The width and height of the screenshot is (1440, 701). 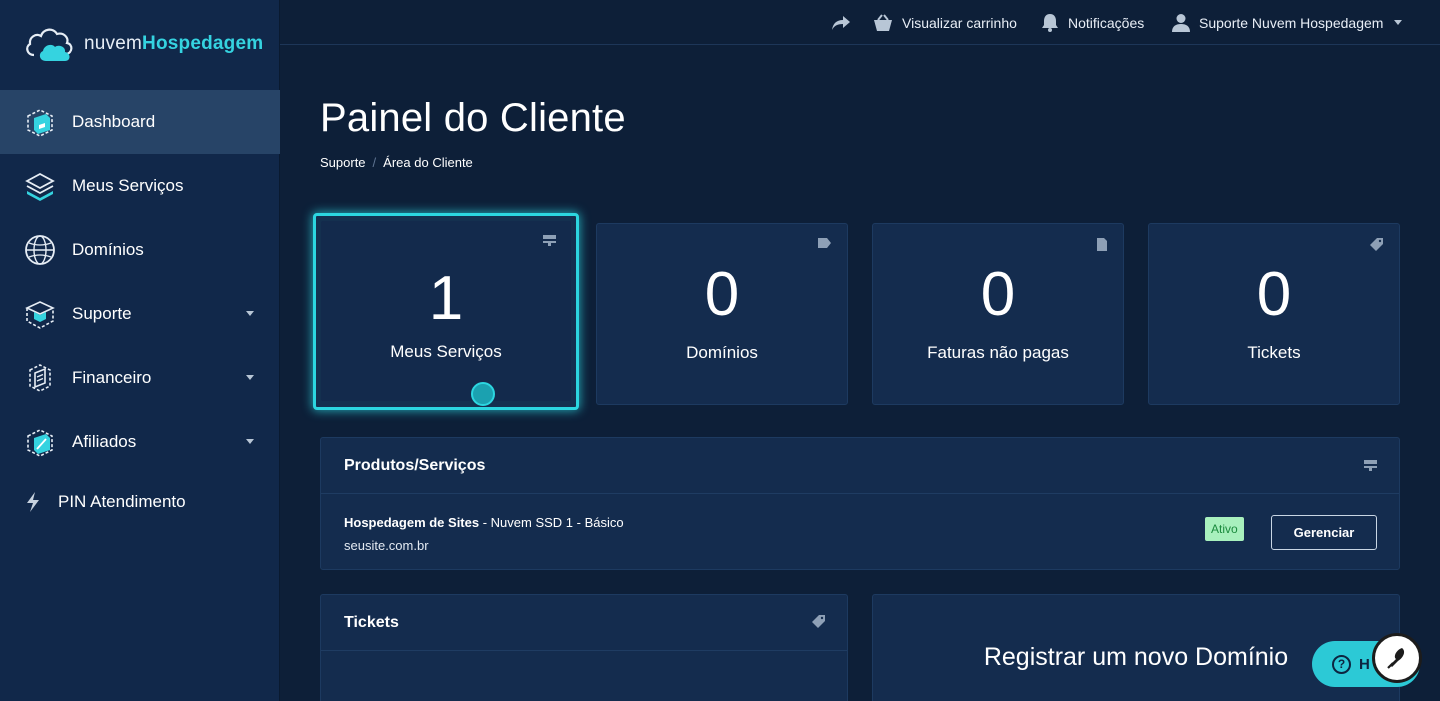 What do you see at coordinates (412, 522) in the screenshot?
I see `service-product: Hospedagem de Sites` at bounding box center [412, 522].